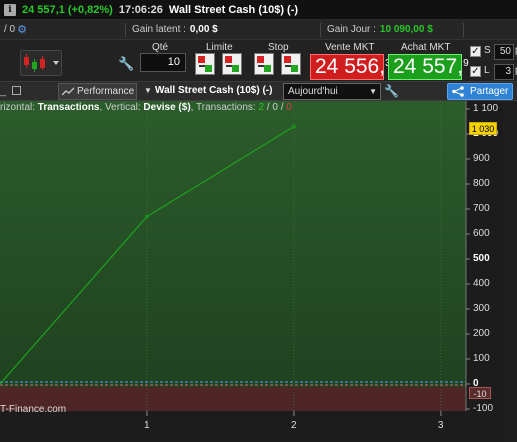  What do you see at coordinates (293, 425) in the screenshot?
I see `x-tick-label: 2` at bounding box center [293, 425].